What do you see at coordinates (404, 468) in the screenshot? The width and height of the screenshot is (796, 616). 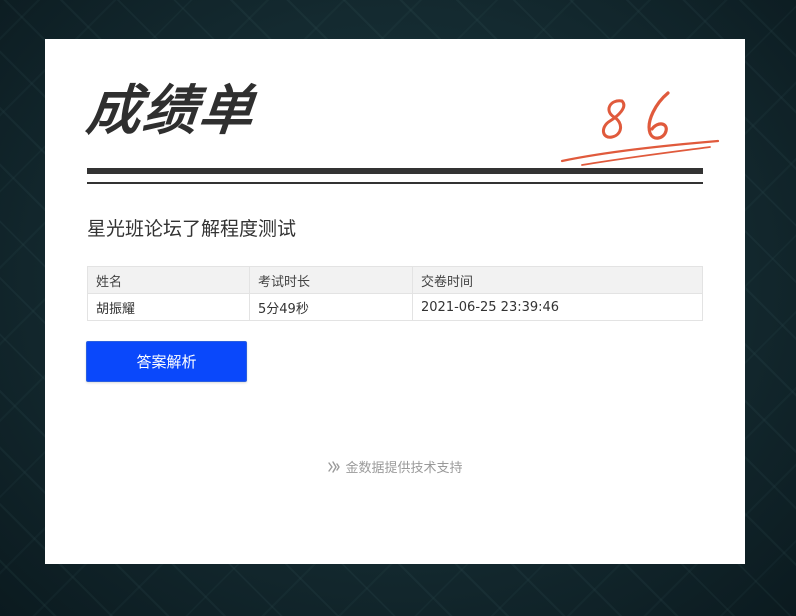 I see `footer-credit-text: 金数据提供技术支持` at bounding box center [404, 468].